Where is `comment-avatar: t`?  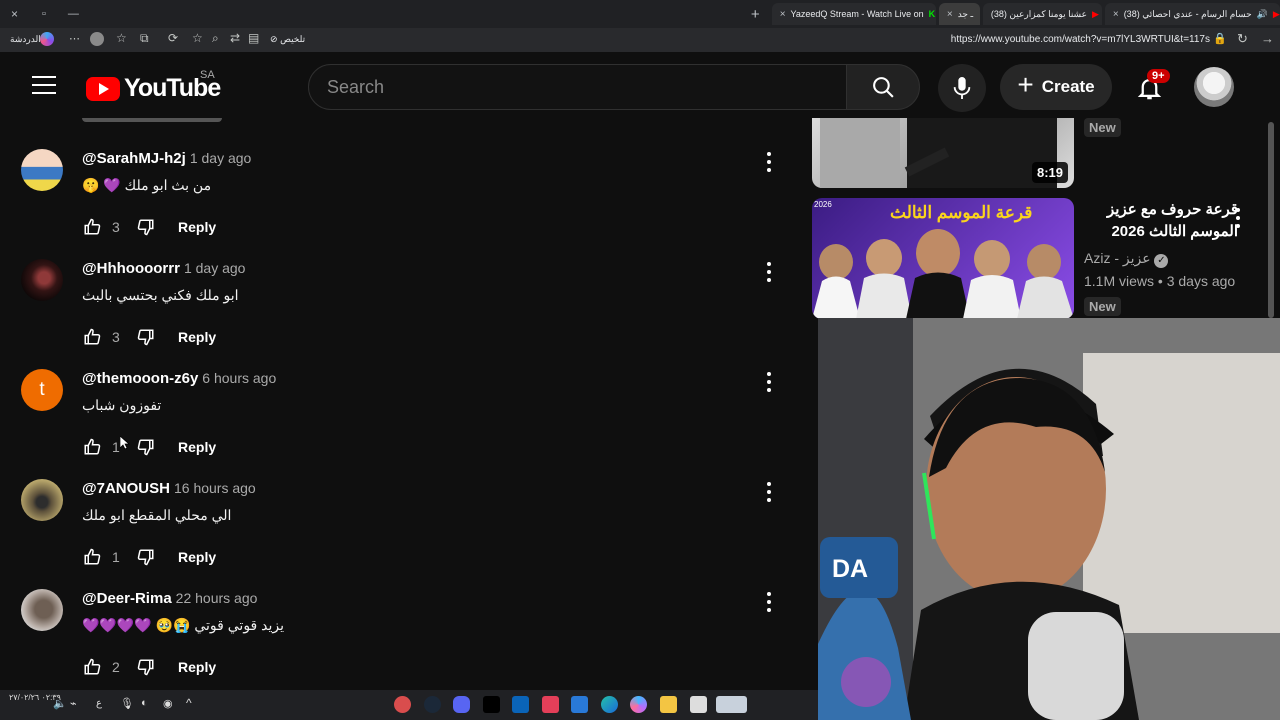 comment-avatar: t is located at coordinates (42, 390).